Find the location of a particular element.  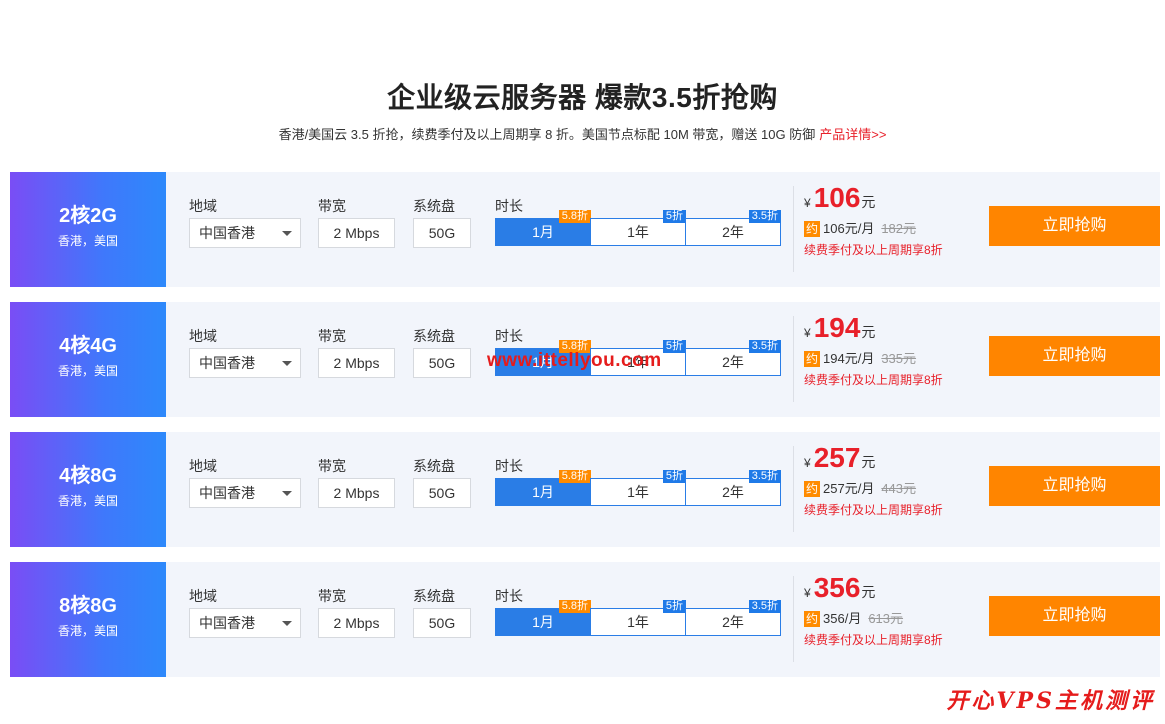

monthly-price-row: 约 194元/月 335元 is located at coordinates (894, 357).